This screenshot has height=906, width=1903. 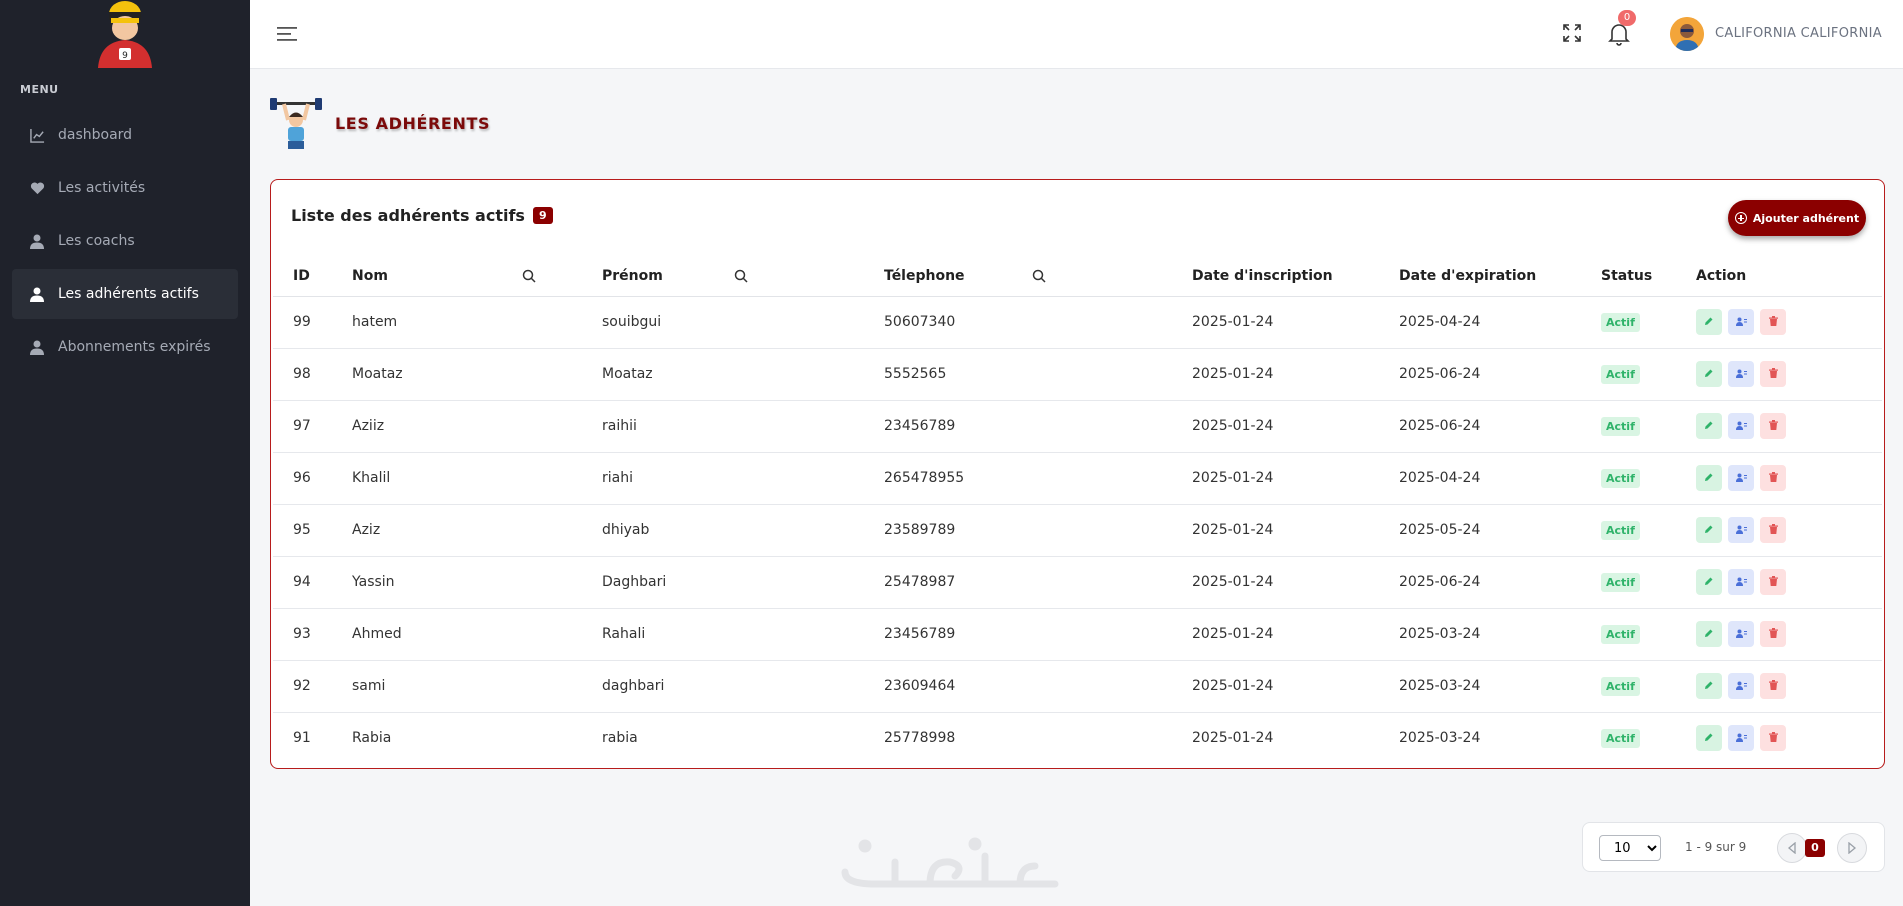 What do you see at coordinates (1572, 33) in the screenshot?
I see `fullscreen-icon` at bounding box center [1572, 33].